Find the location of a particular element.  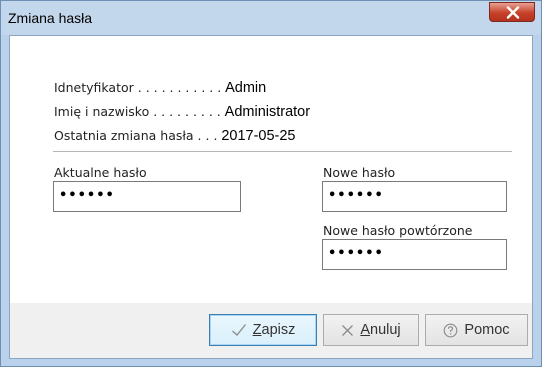

close-icon is located at coordinates (513, 12).